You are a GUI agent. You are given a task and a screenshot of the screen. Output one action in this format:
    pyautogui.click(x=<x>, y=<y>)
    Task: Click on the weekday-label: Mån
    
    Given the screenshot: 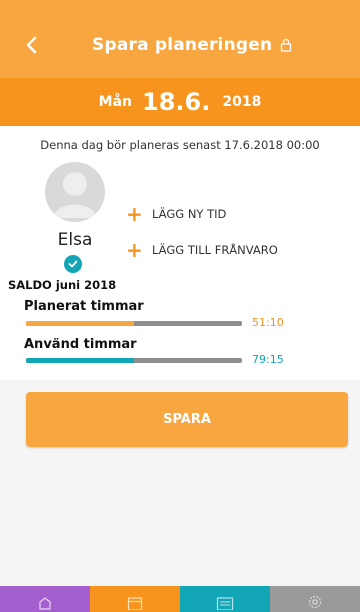 What is the action you would take?
    pyautogui.click(x=115, y=102)
    